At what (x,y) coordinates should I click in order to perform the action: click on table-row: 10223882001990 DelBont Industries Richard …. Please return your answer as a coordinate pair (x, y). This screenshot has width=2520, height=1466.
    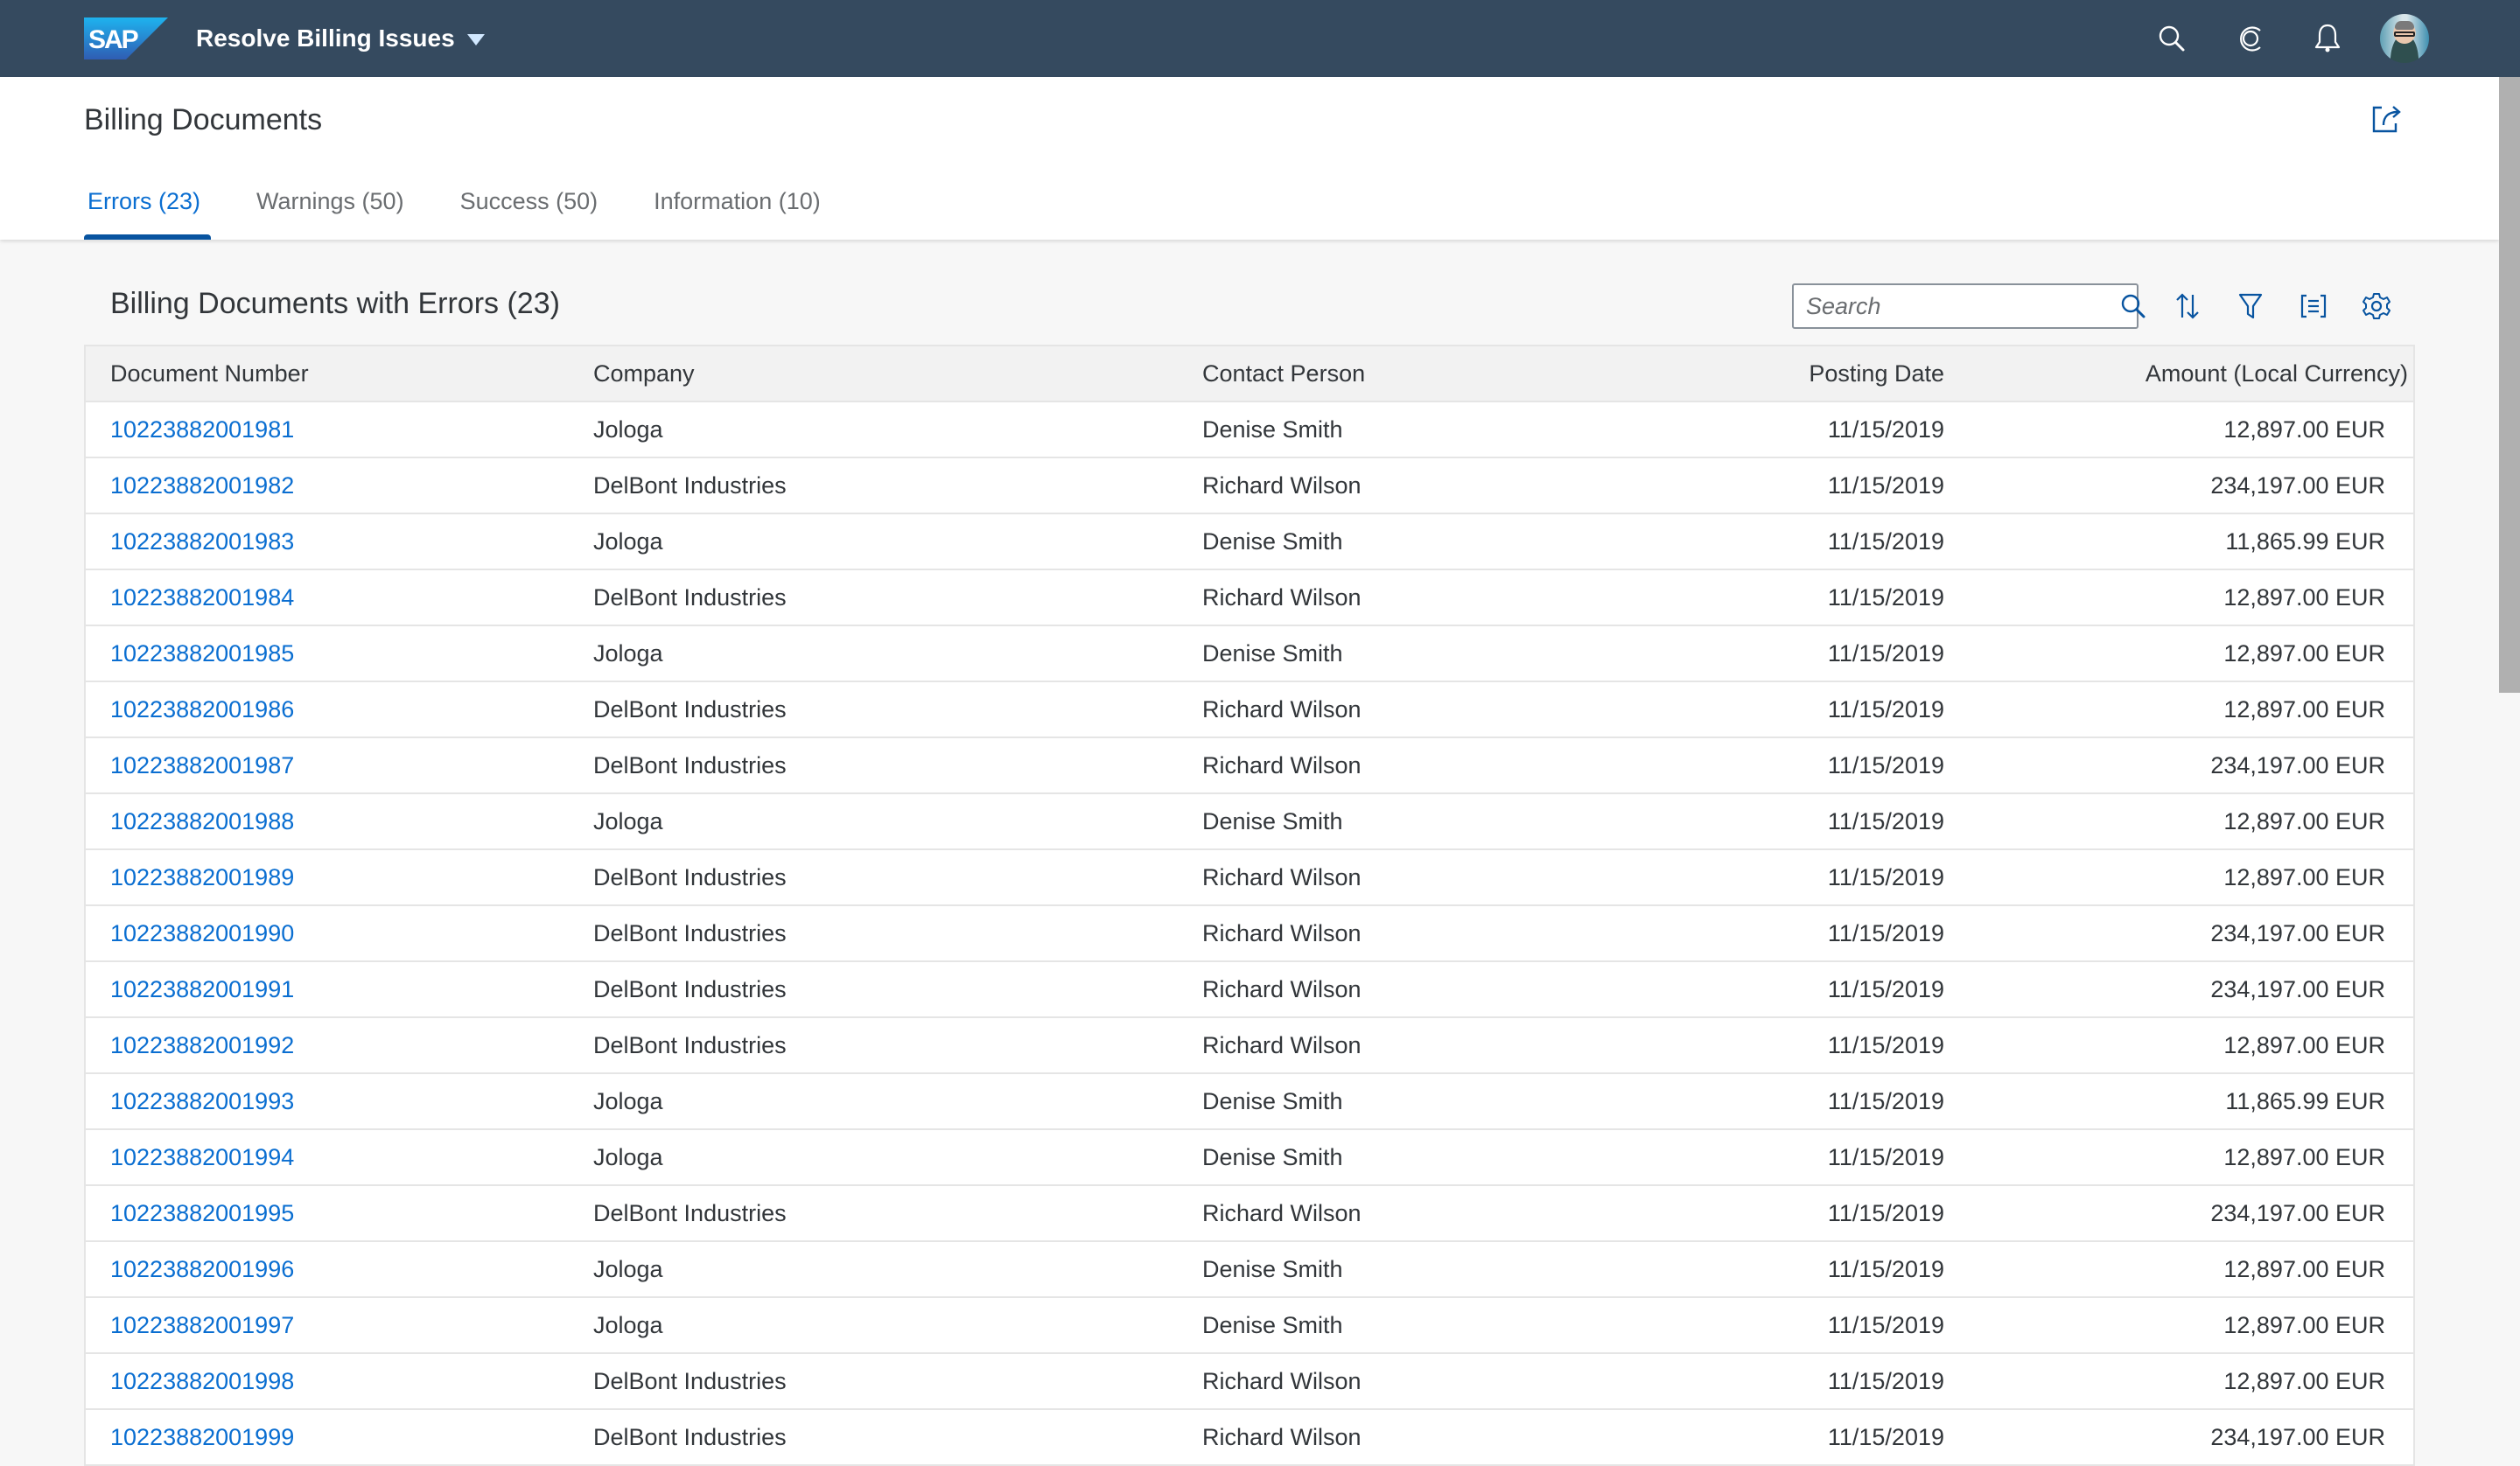
    Looking at the image, I should click on (1249, 934).